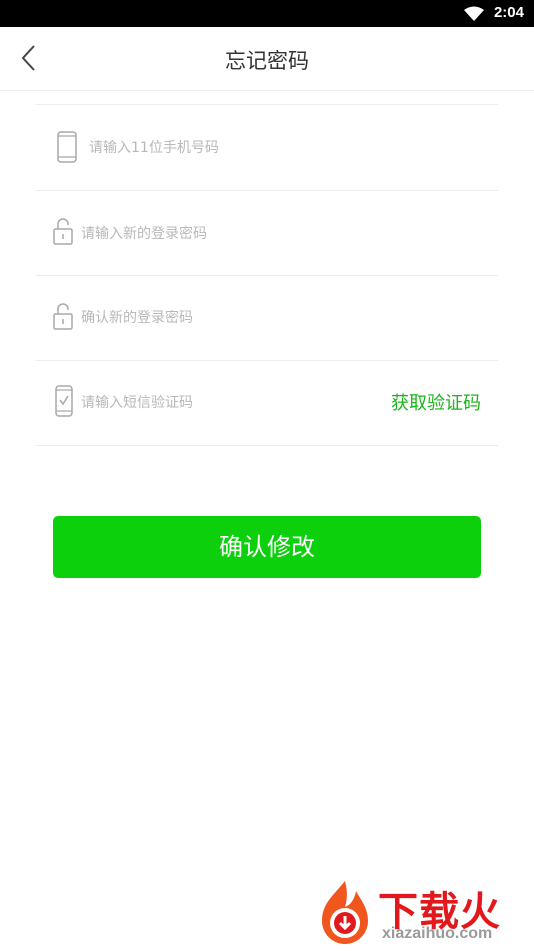  What do you see at coordinates (423, 913) in the screenshot?
I see `watermark: 下载火 xiazaihuo.com` at bounding box center [423, 913].